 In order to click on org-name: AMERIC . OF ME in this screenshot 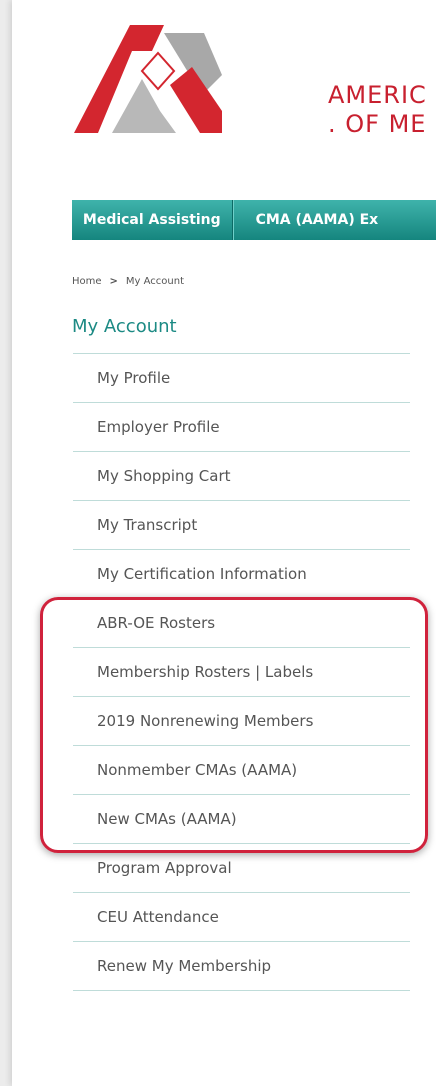, I will do `click(377, 110)`.